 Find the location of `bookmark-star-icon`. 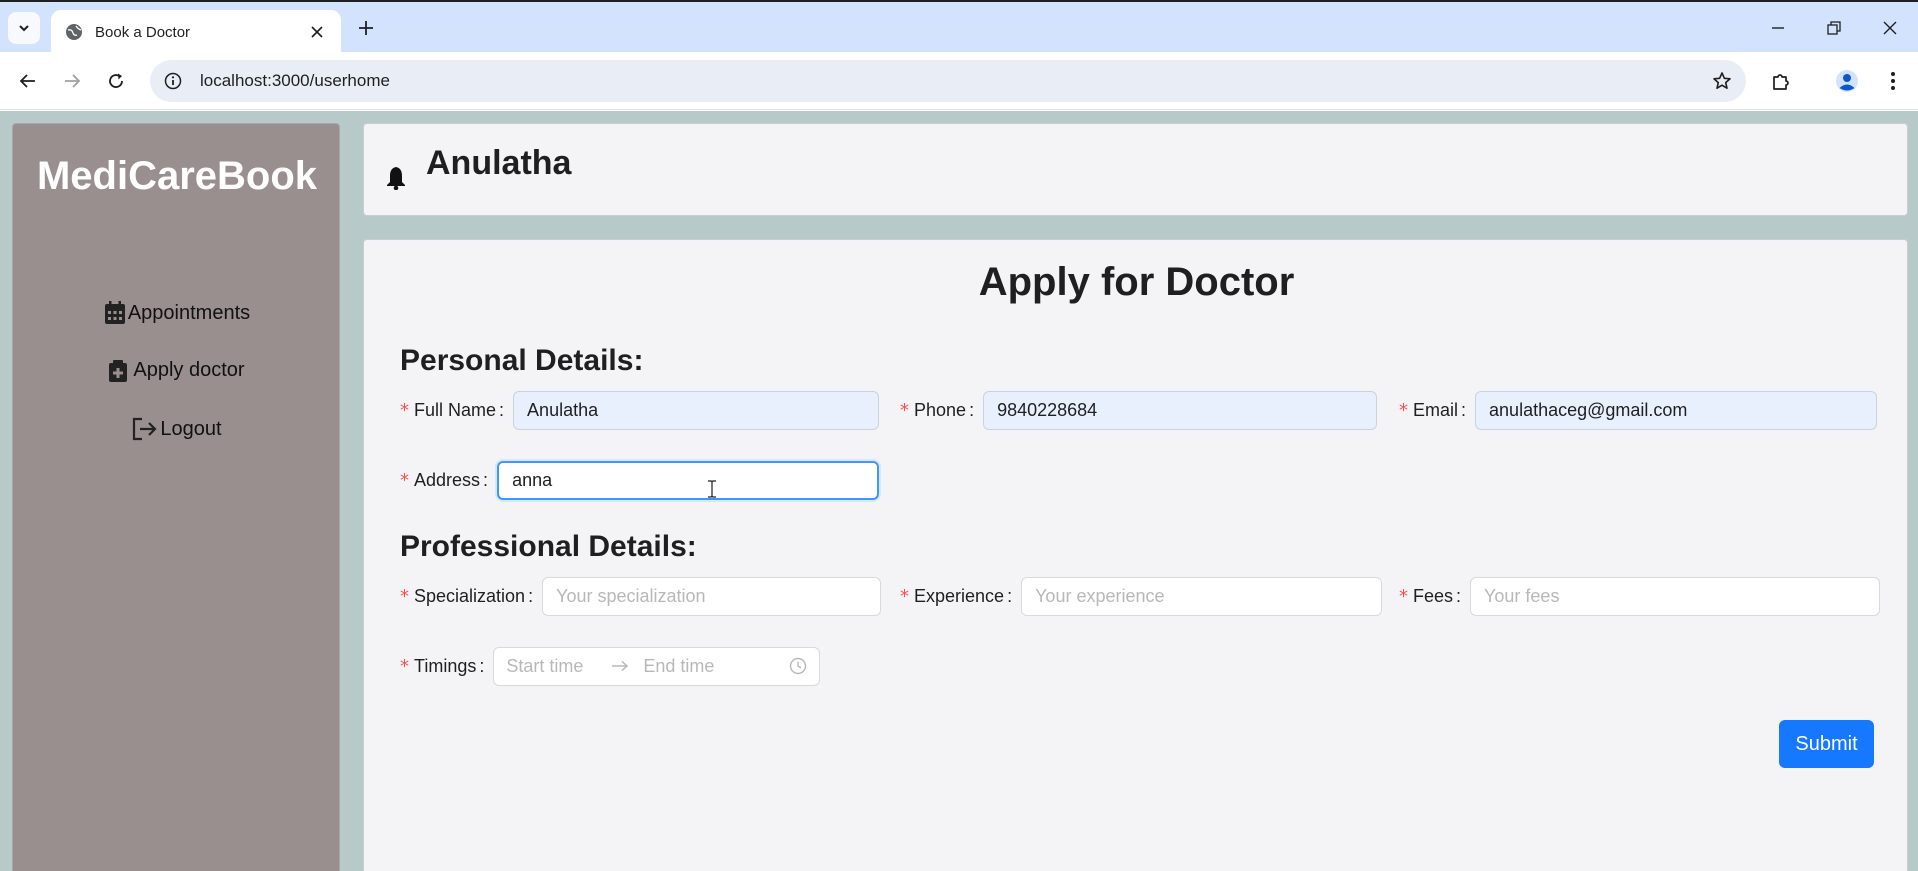

bookmark-star-icon is located at coordinates (1722, 81).